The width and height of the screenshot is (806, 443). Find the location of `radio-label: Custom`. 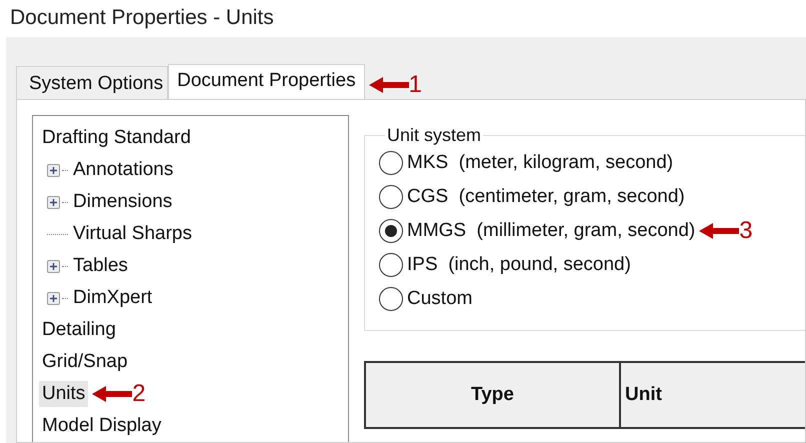

radio-label: Custom is located at coordinates (439, 299).